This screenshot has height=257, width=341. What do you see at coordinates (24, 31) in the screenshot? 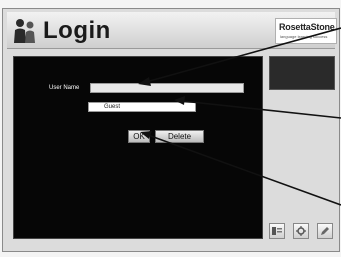
I see `people-icon` at bounding box center [24, 31].